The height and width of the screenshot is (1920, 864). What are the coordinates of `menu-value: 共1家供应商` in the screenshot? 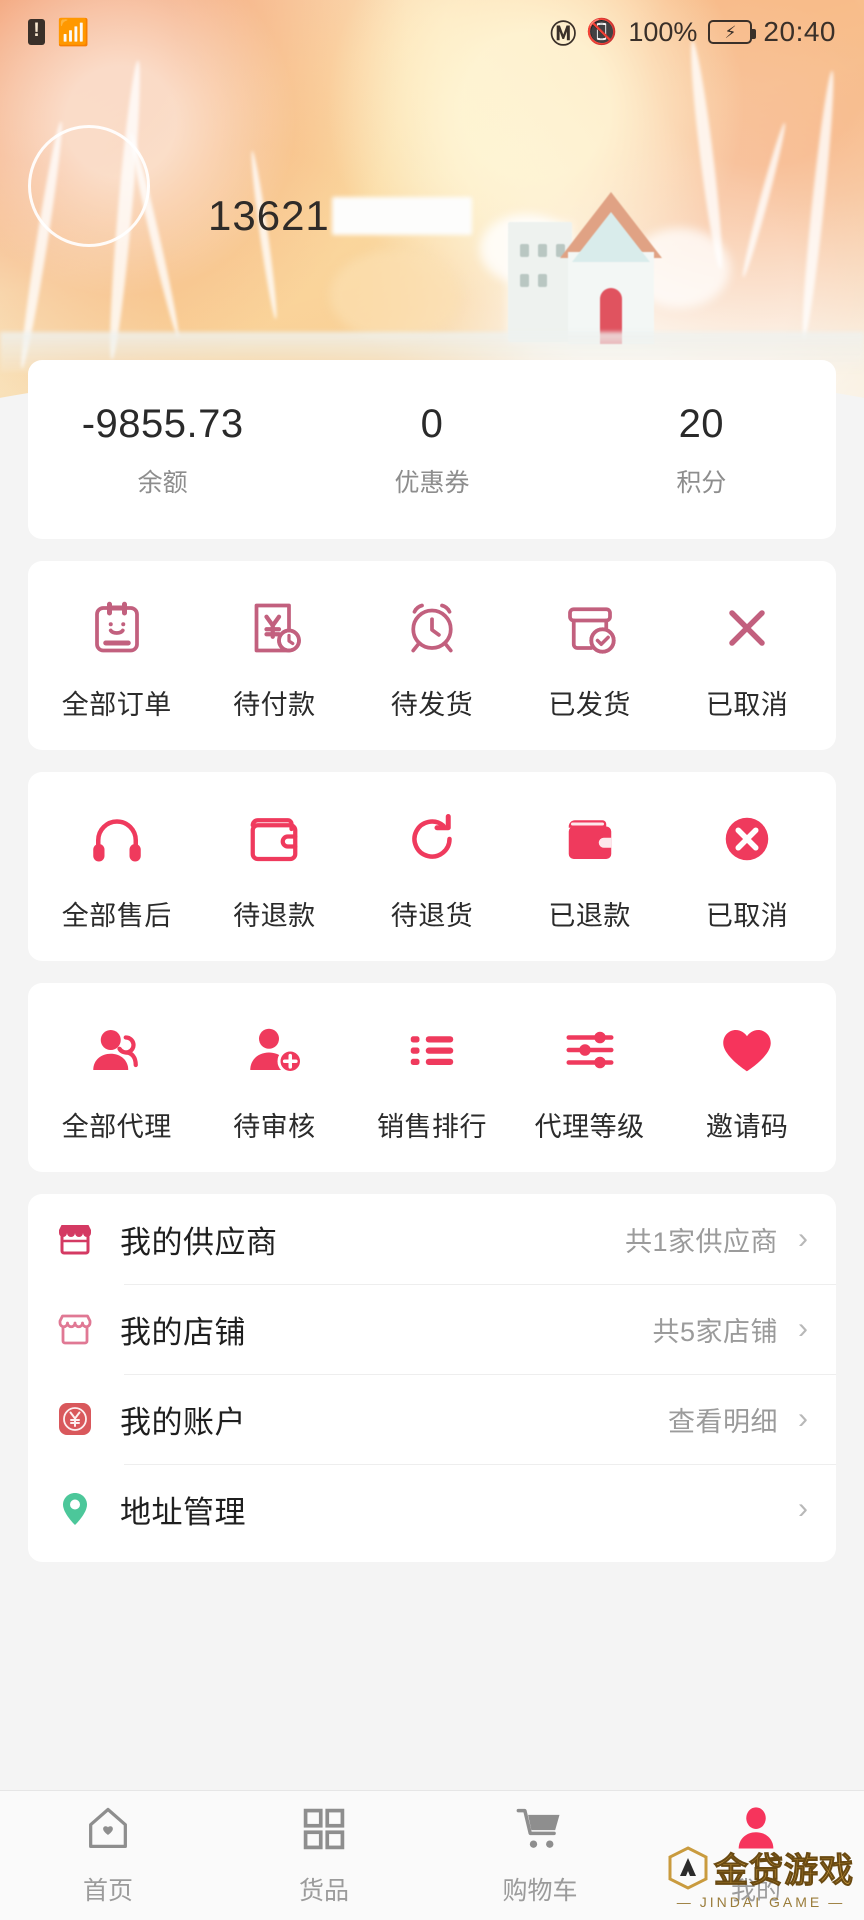 It's located at (701, 1241).